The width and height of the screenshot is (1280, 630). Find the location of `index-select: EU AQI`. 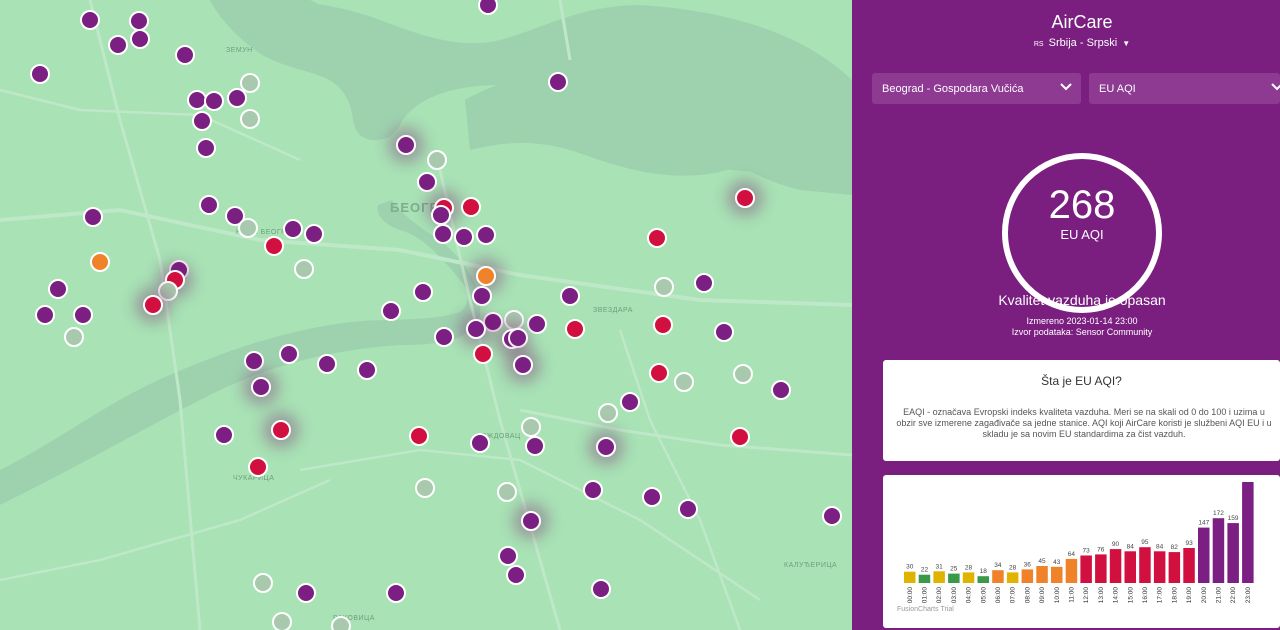

index-select: EU AQI is located at coordinates (1184, 88).